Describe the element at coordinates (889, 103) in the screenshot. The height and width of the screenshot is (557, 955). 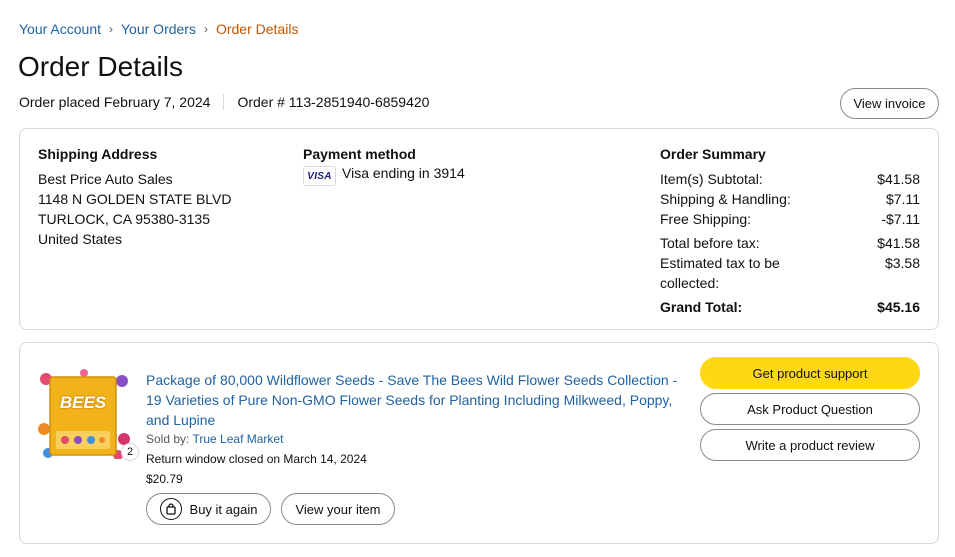
I see `view-invoice-button: View invoice` at that location.